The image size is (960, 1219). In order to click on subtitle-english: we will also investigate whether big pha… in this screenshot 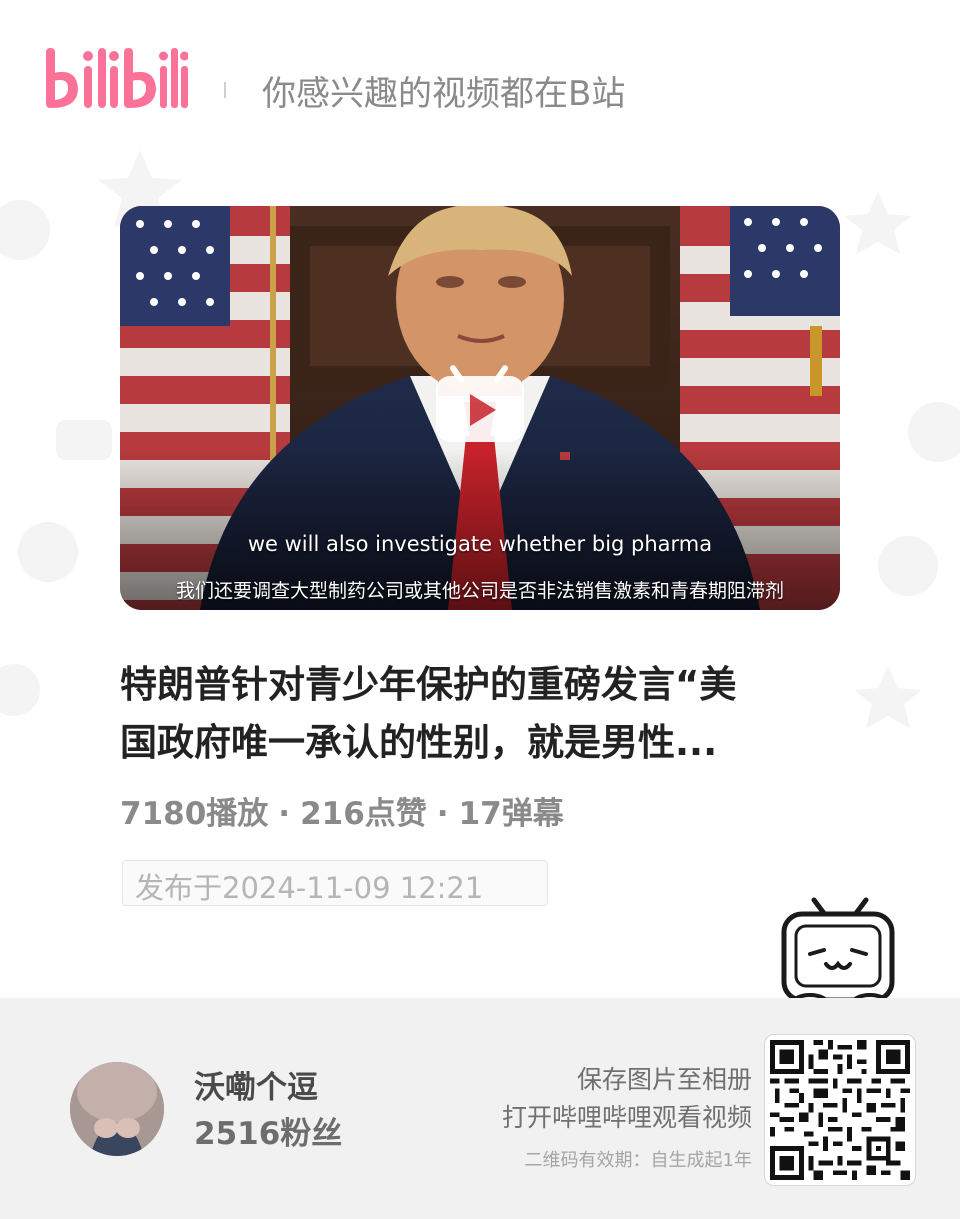, I will do `click(480, 544)`.